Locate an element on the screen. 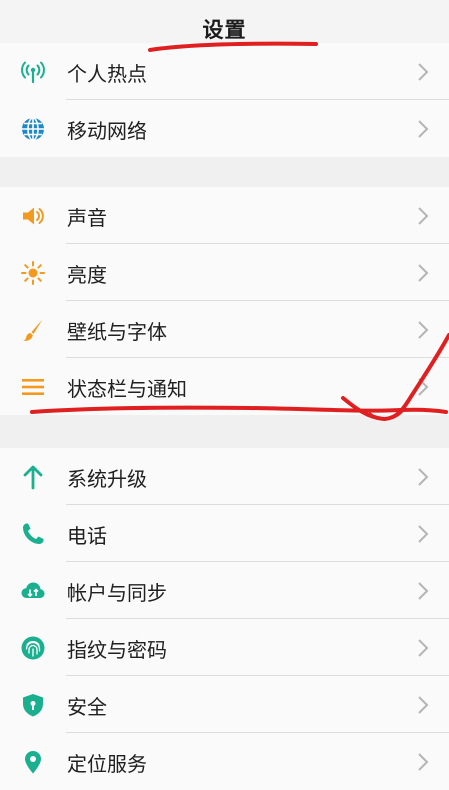  settings-item-system-update: 系统升级 is located at coordinates (224, 476).